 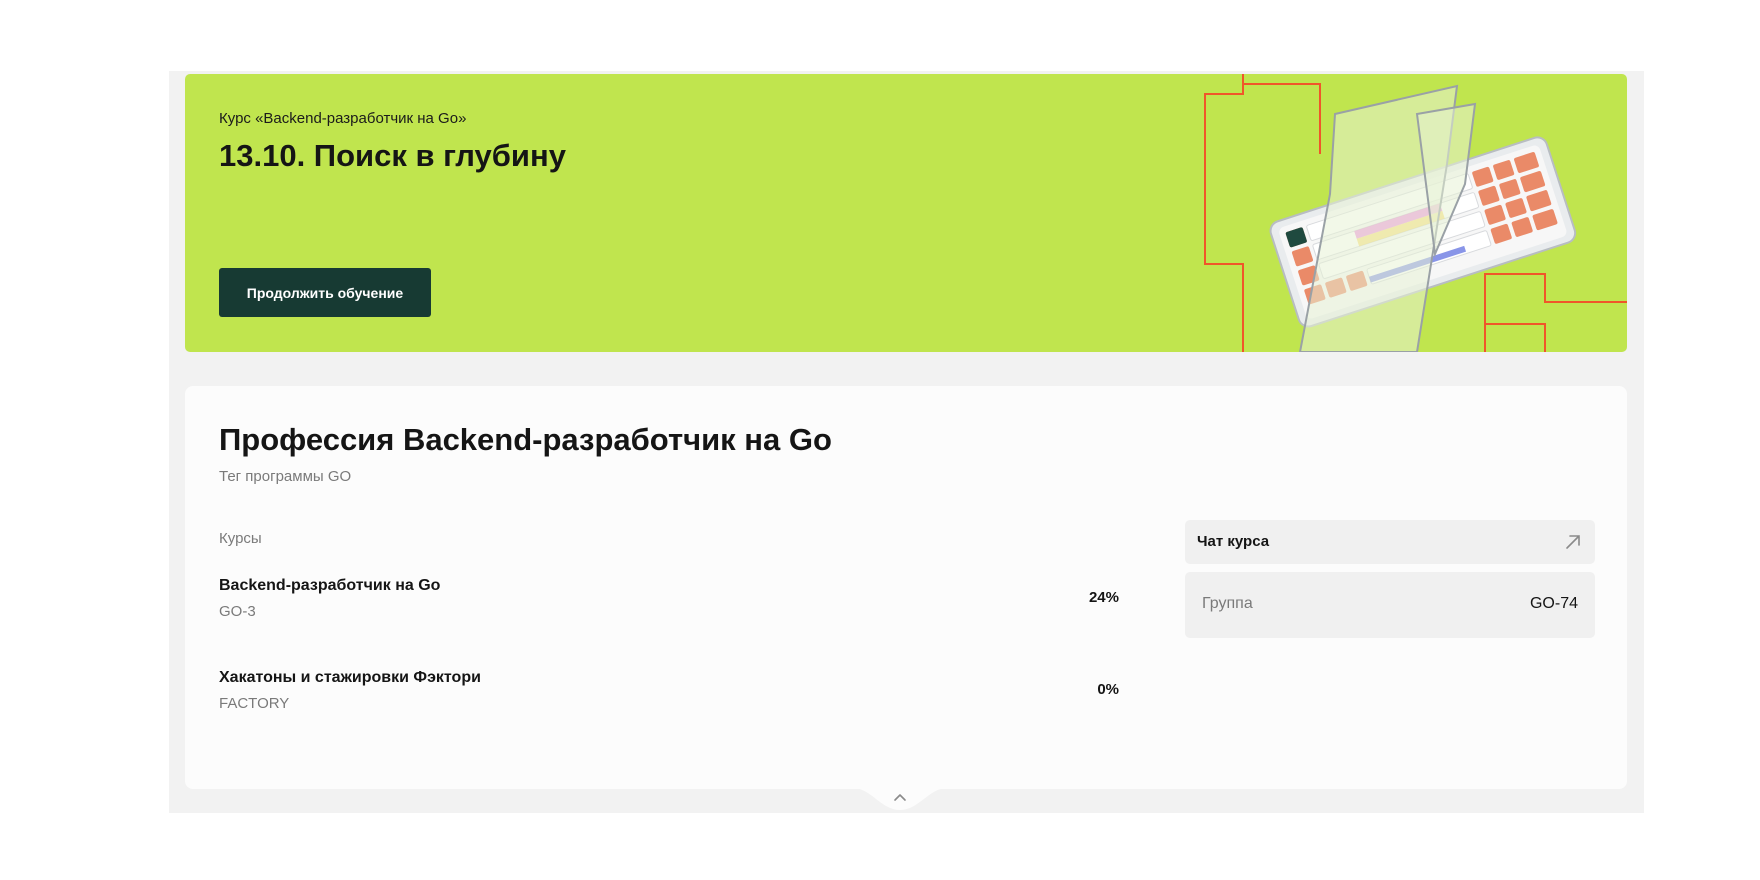 I want to click on course-code: GO-3, so click(x=237, y=611).